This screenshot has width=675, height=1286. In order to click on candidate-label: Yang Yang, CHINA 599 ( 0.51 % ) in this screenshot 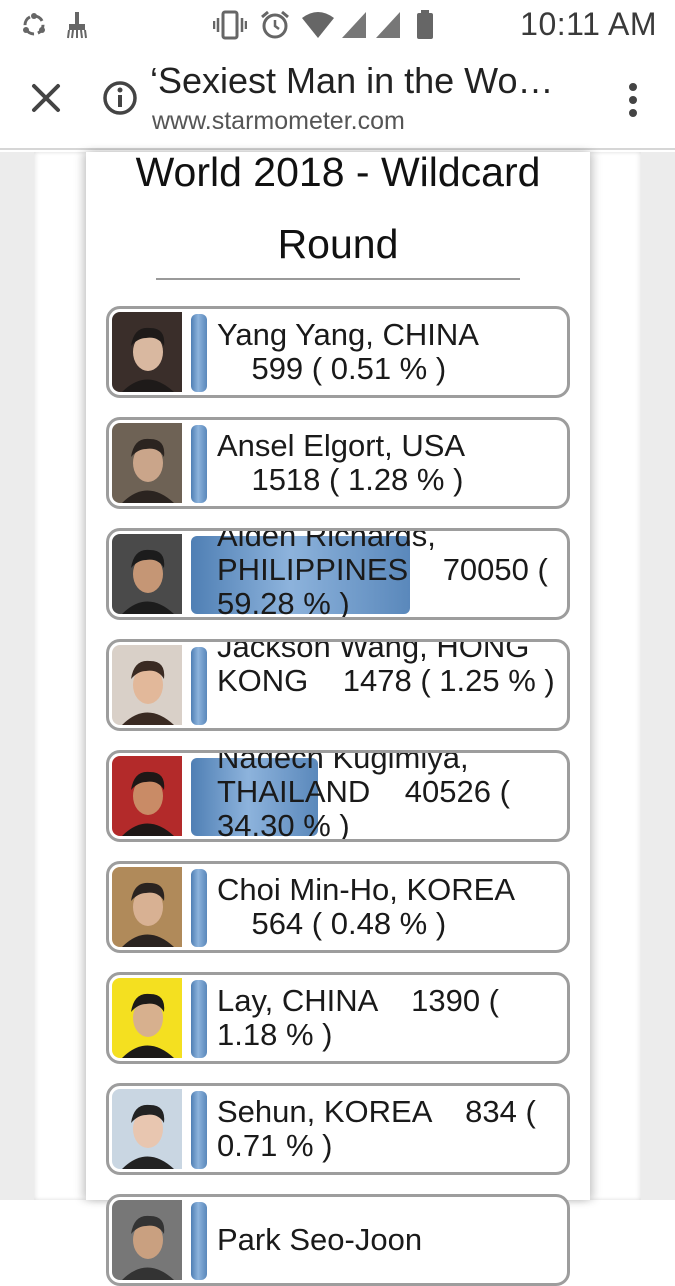, I will do `click(348, 351)`.